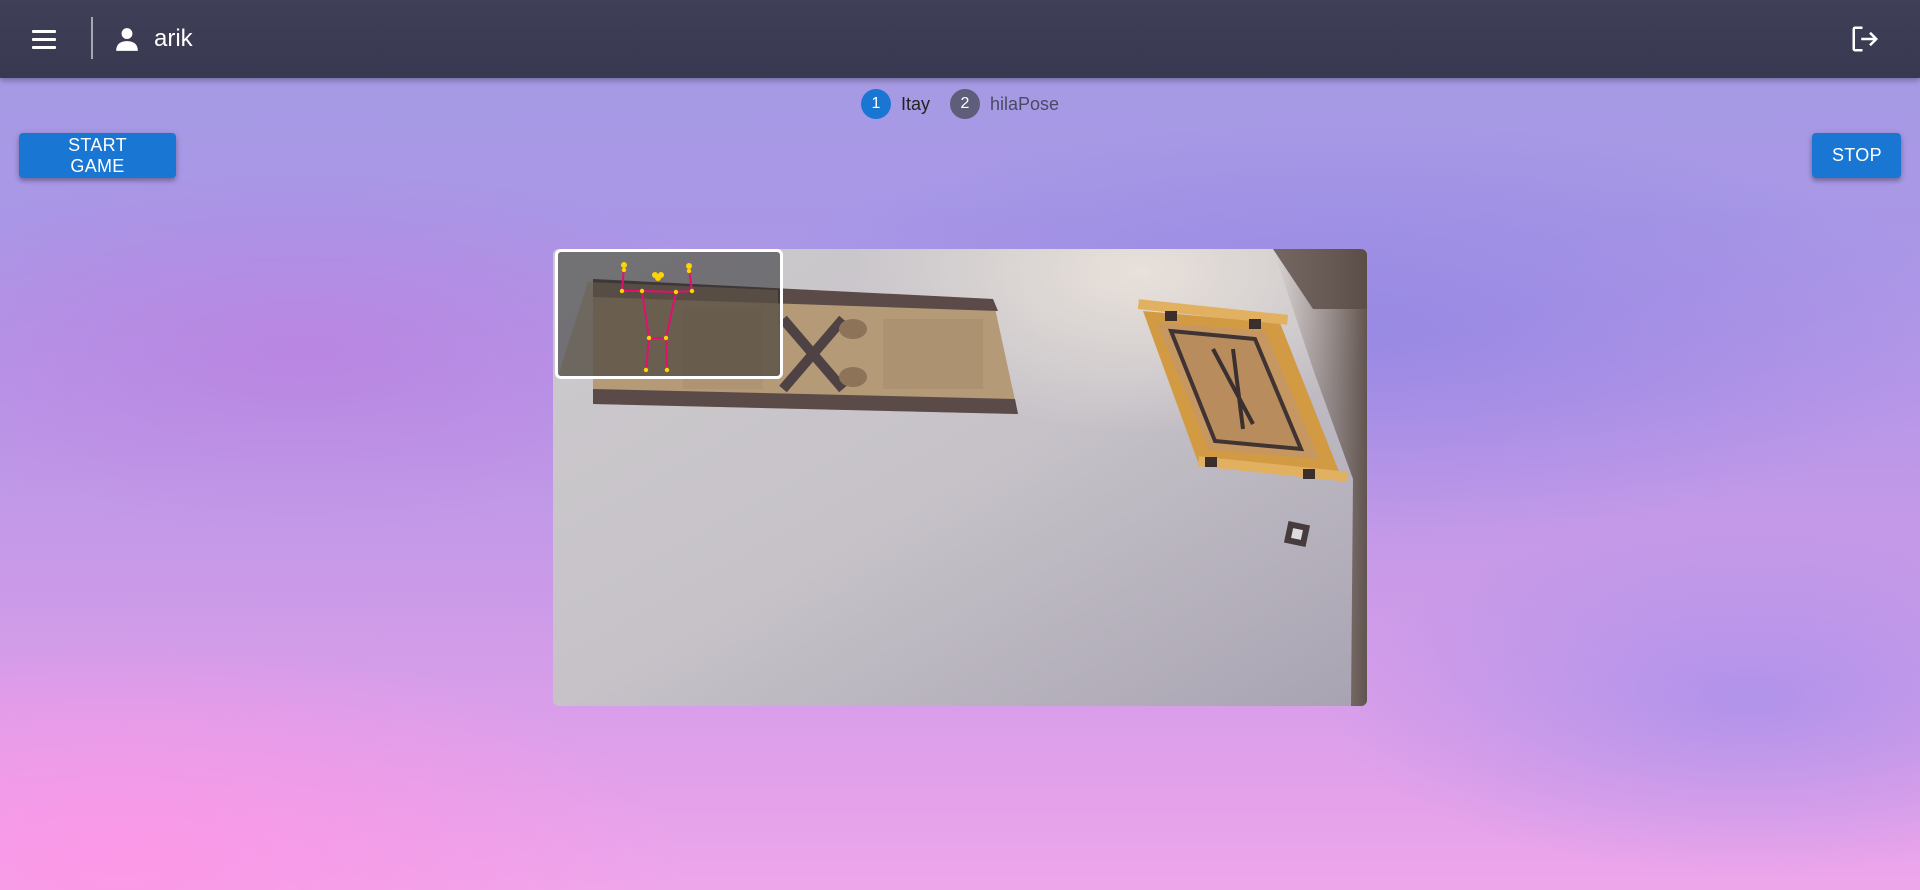  Describe the element at coordinates (895, 104) in the screenshot. I see `step-player-1: 1 Itay` at that location.